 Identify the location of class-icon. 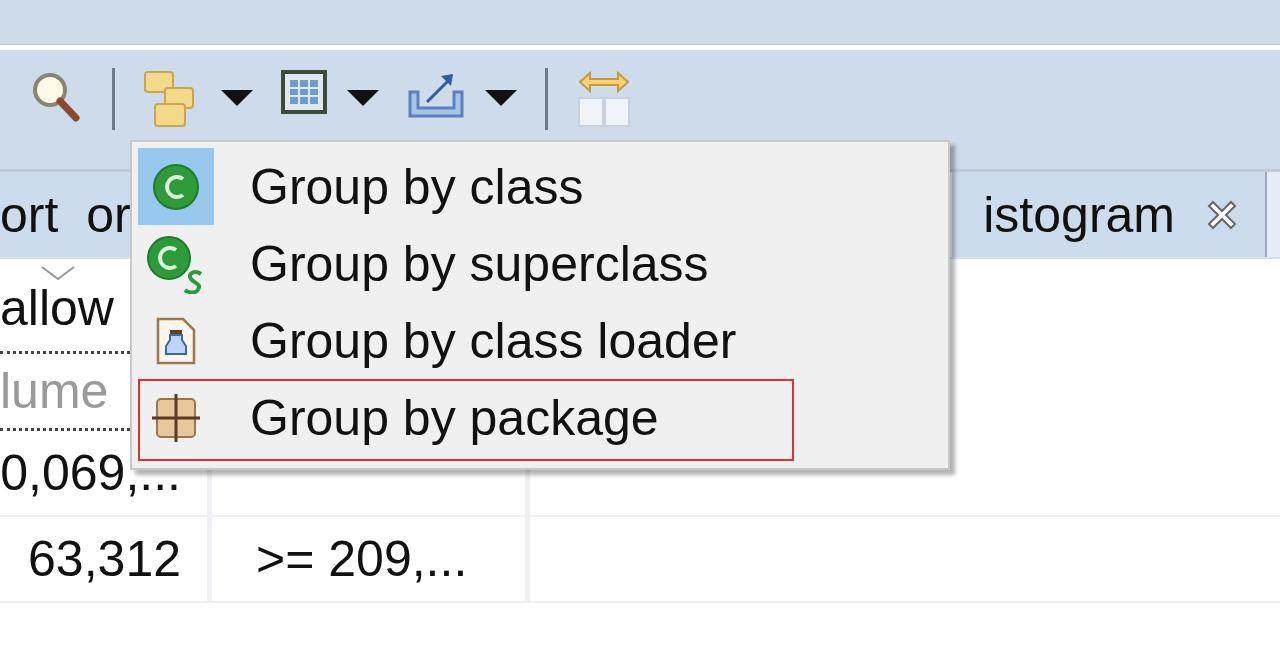
(176, 186).